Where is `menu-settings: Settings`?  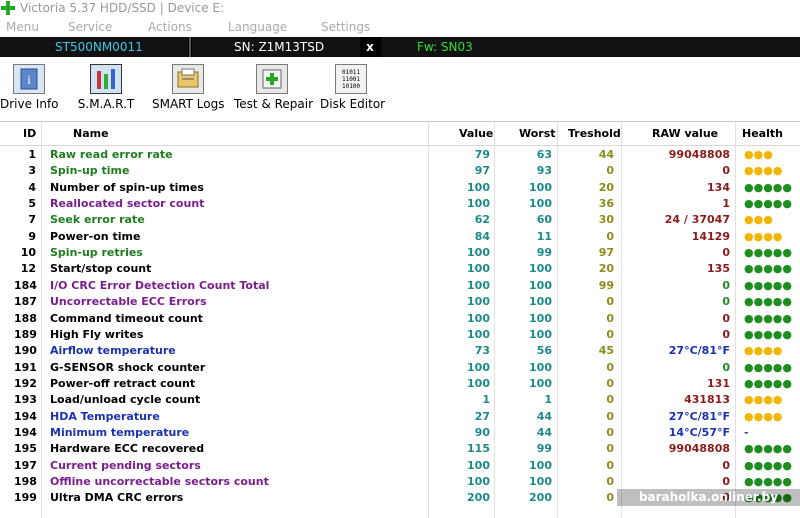 menu-settings: Settings is located at coordinates (345, 27).